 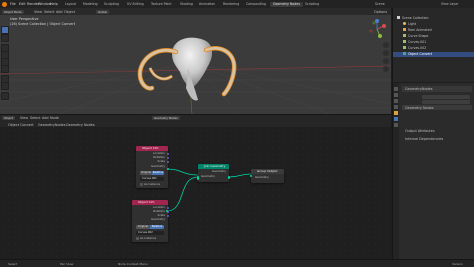 What do you see at coordinates (386, 45) in the screenshot?
I see `zoom-icon` at bounding box center [386, 45].